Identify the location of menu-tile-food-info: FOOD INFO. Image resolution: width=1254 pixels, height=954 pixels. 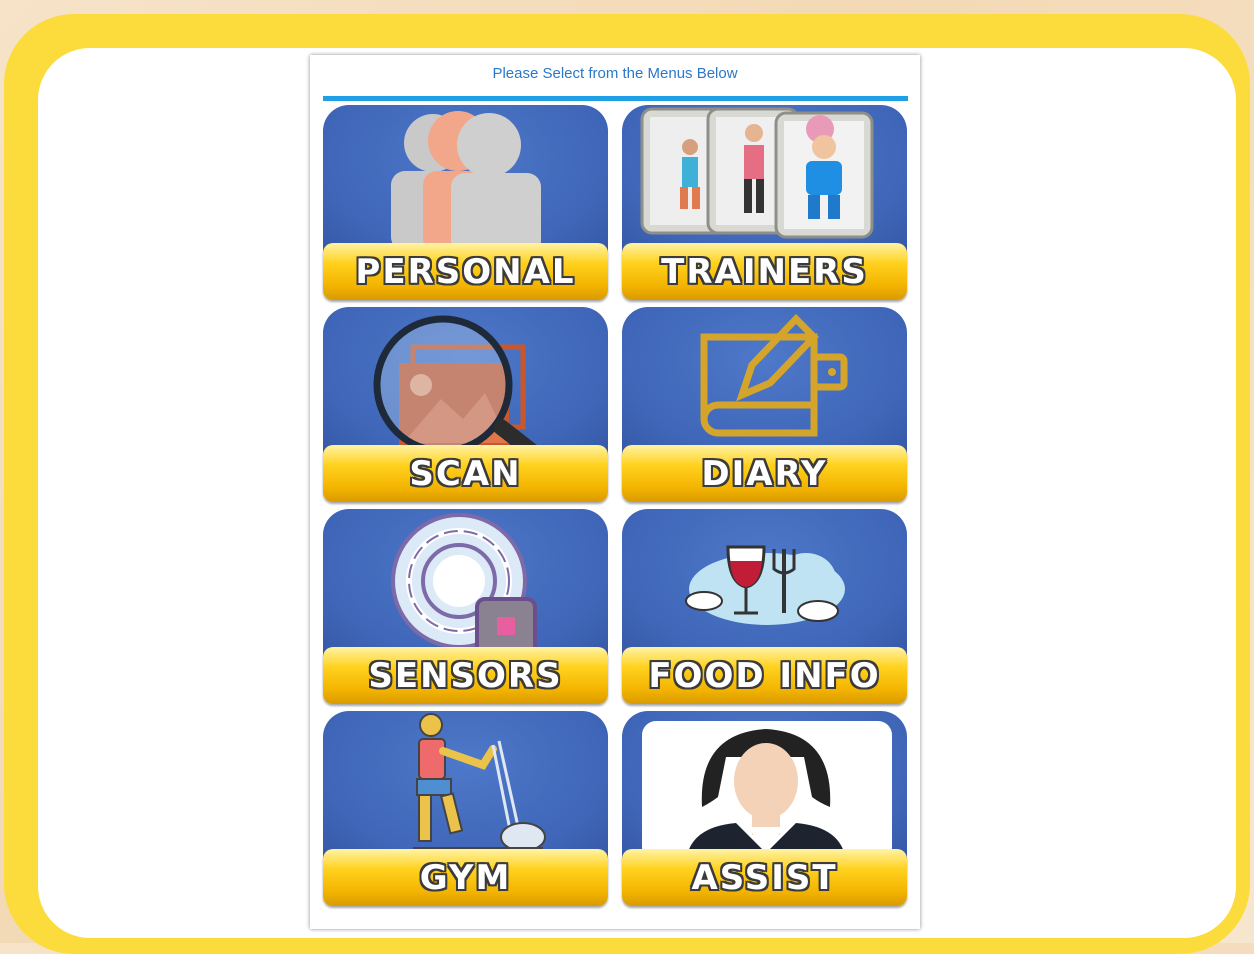
(764, 606).